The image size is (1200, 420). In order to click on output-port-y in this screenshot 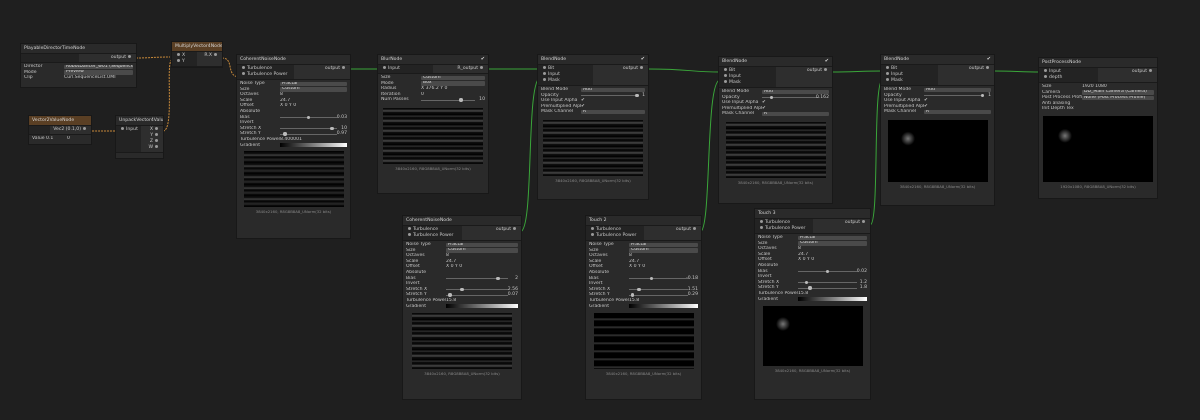, I will do `click(156, 134)`.